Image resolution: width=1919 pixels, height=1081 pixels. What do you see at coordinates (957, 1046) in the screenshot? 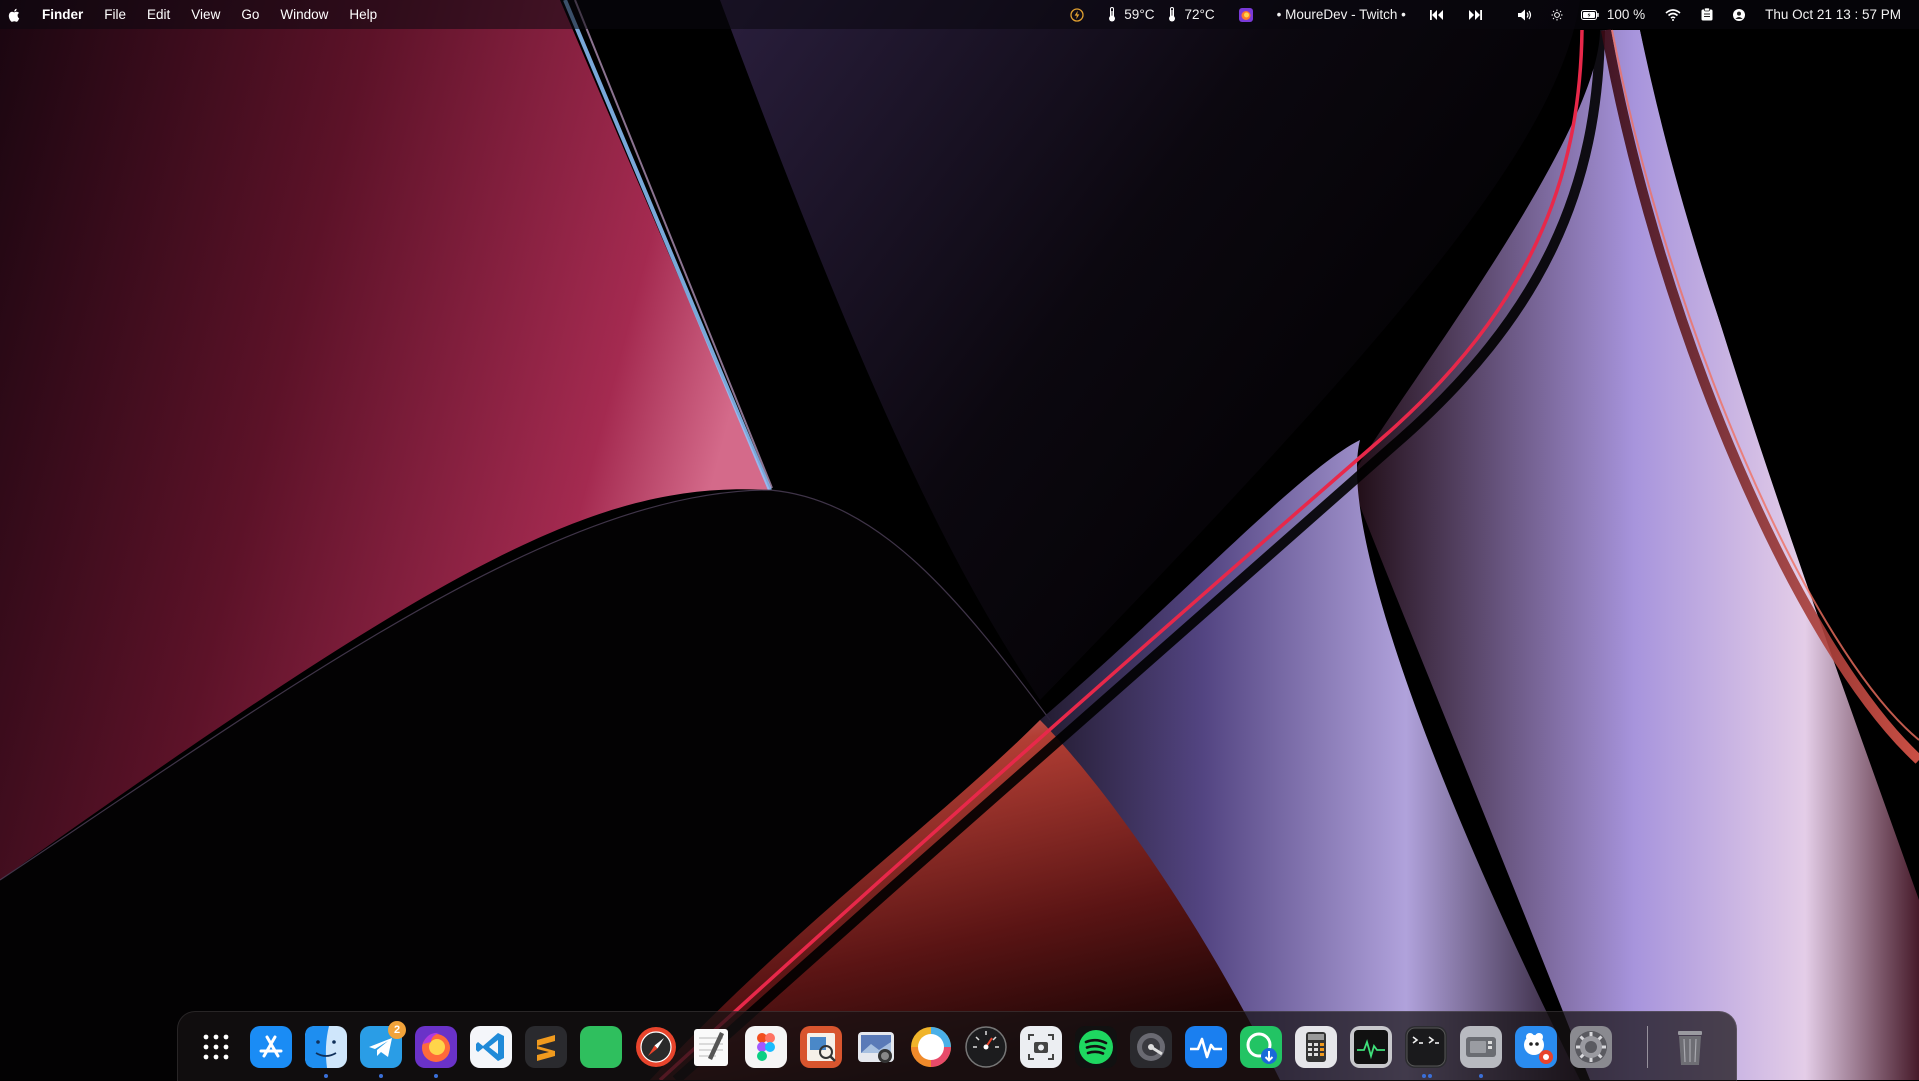
I see `dock: 2` at bounding box center [957, 1046].